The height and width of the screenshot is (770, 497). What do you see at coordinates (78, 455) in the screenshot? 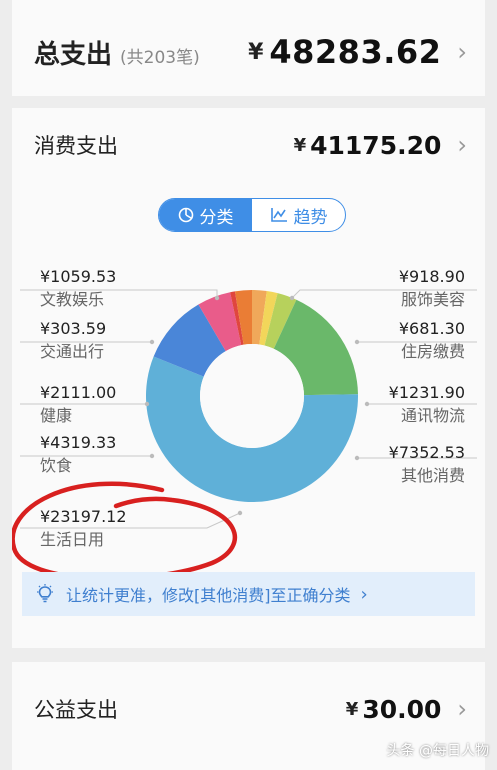
I see `legend-yinshi: ¥4319.33 饮食` at bounding box center [78, 455].